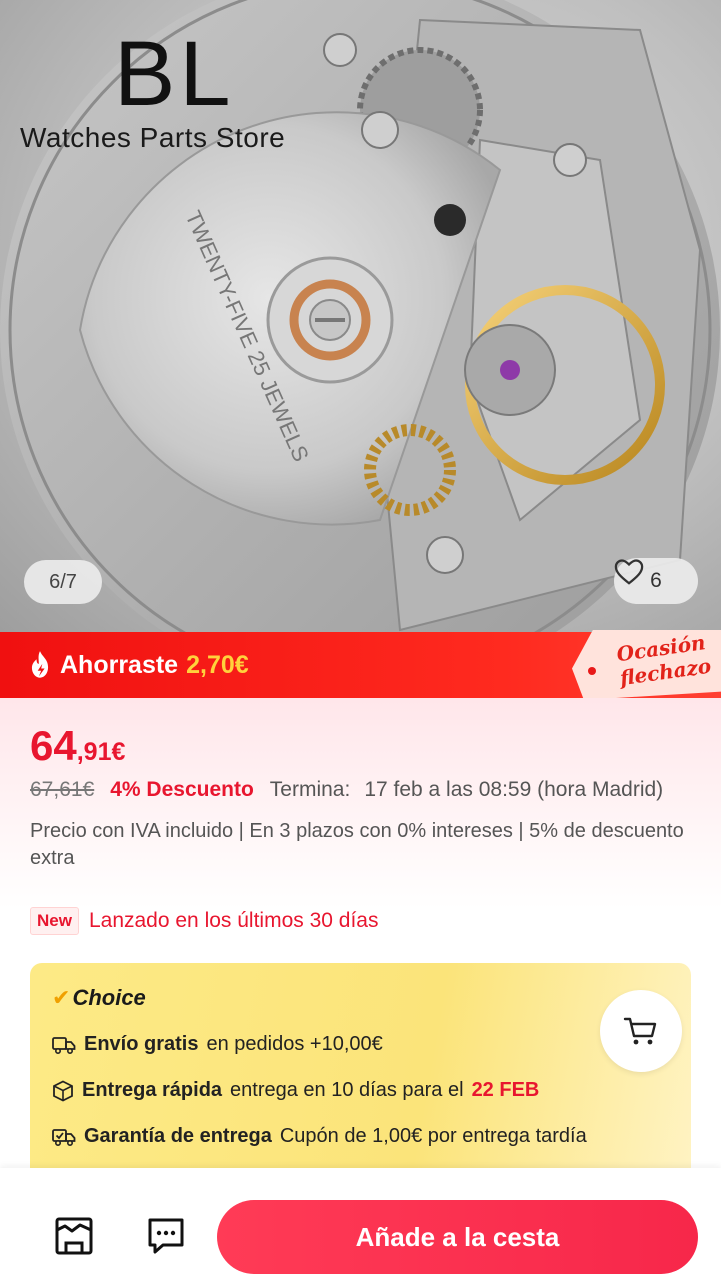 Image resolution: width=721 pixels, height=1280 pixels. I want to click on current-price: 64 ,91€, so click(77, 746).